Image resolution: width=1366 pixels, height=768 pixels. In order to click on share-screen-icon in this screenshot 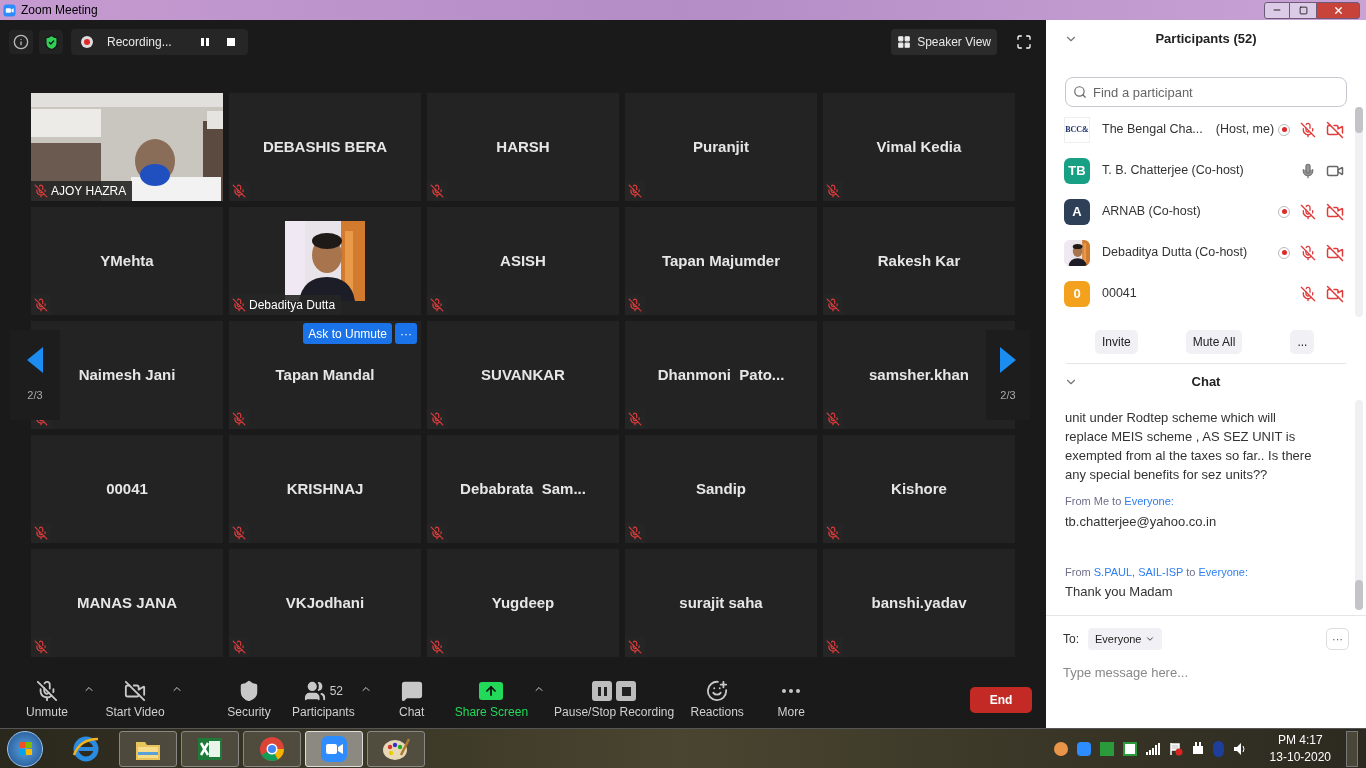, I will do `click(491, 691)`.